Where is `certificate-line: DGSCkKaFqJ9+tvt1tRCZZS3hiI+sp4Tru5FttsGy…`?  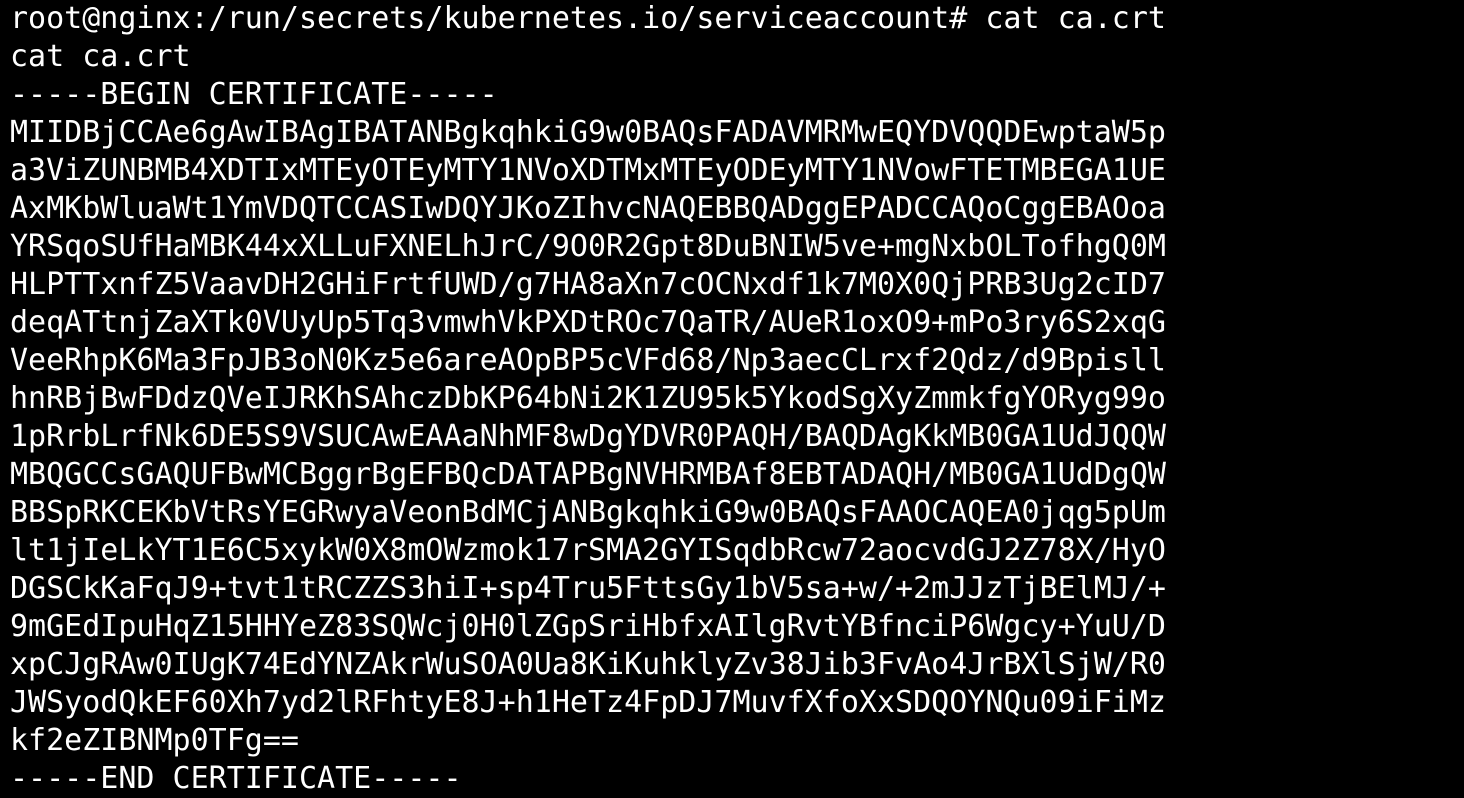
certificate-line: DGSCkKaFqJ9+tvt1tRCZZS3hiI+sp4Tru5FttsGy… is located at coordinates (588, 588).